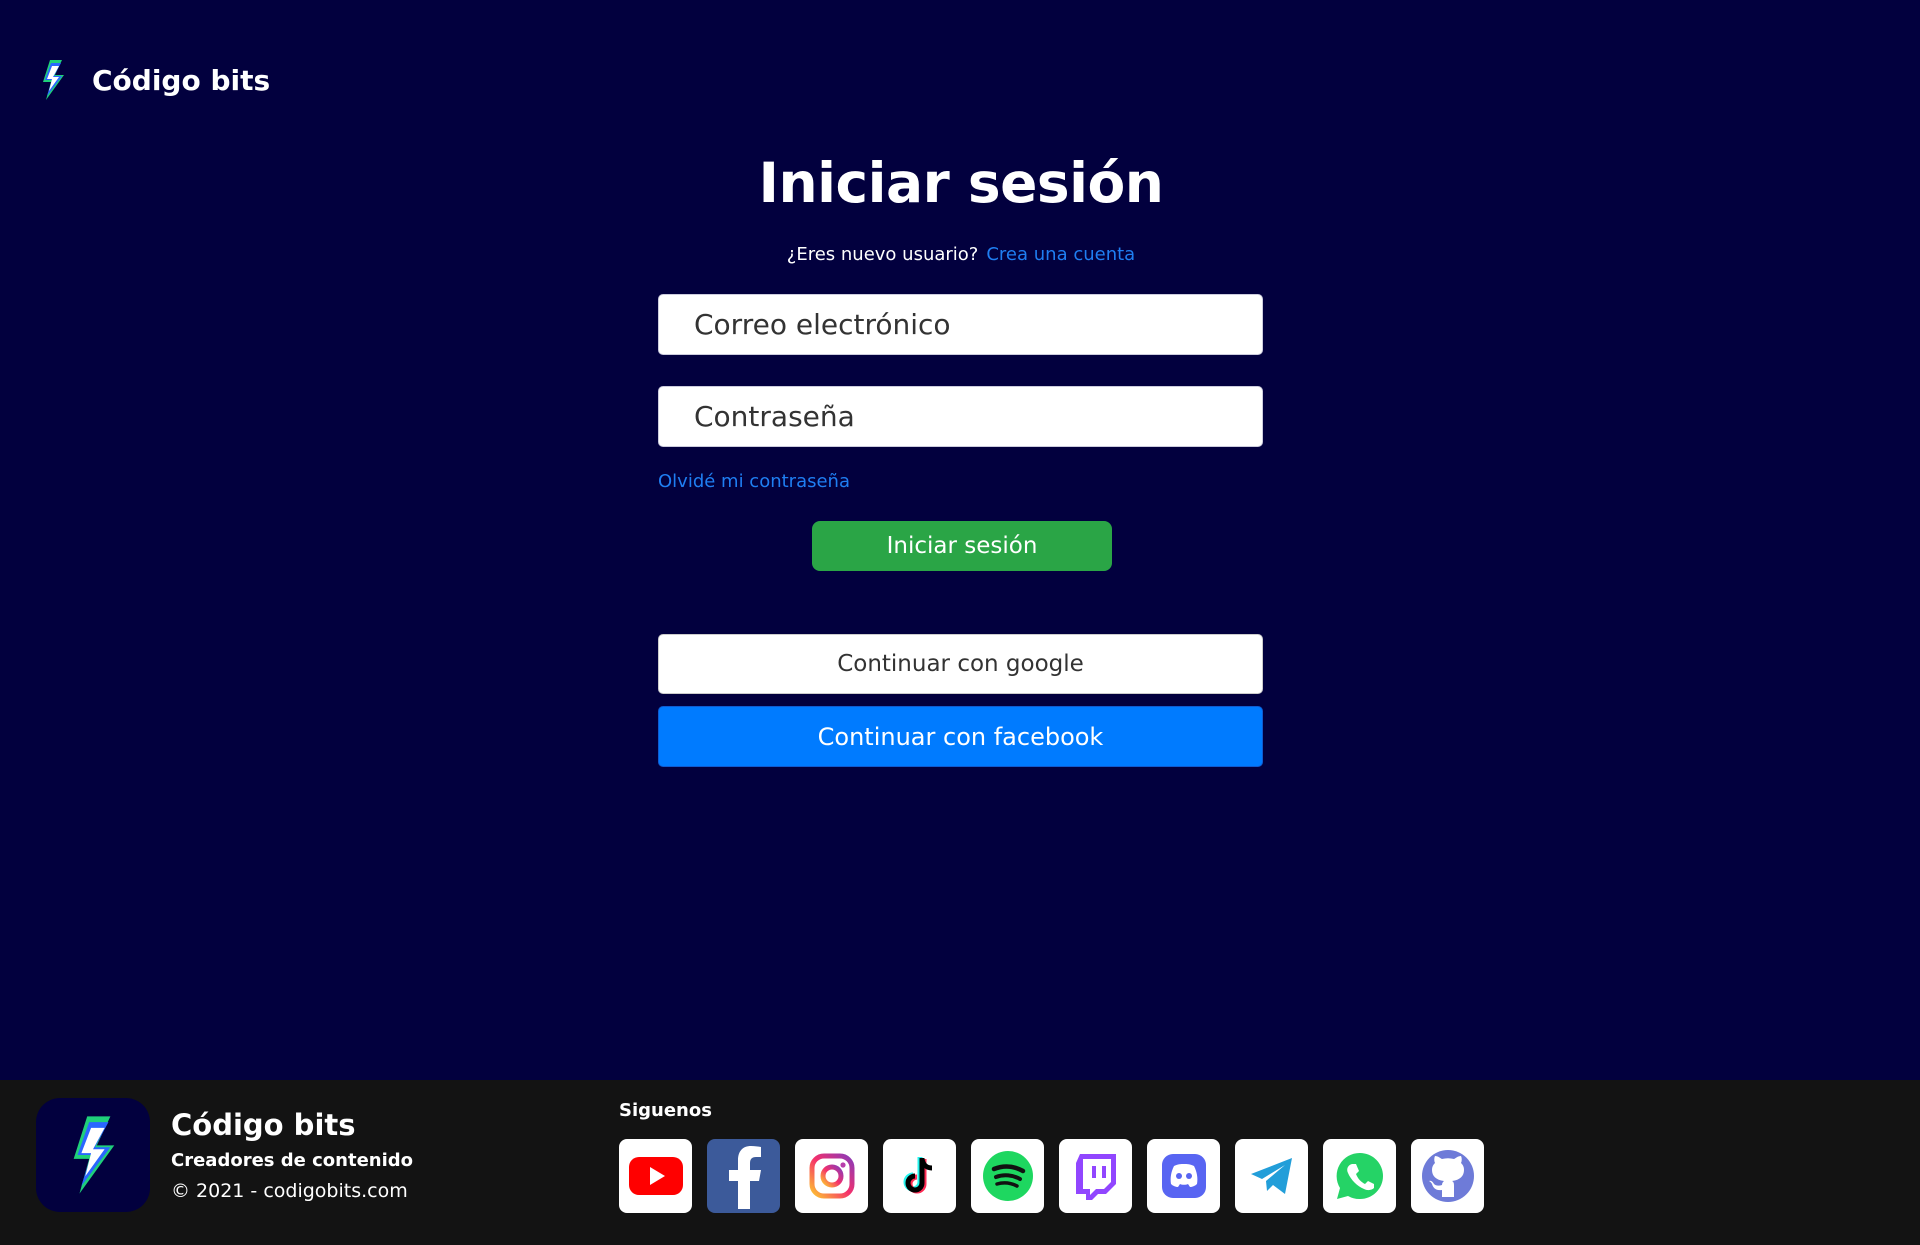 This screenshot has height=1245, width=1920. I want to click on twitch-link, so click(1095, 1176).